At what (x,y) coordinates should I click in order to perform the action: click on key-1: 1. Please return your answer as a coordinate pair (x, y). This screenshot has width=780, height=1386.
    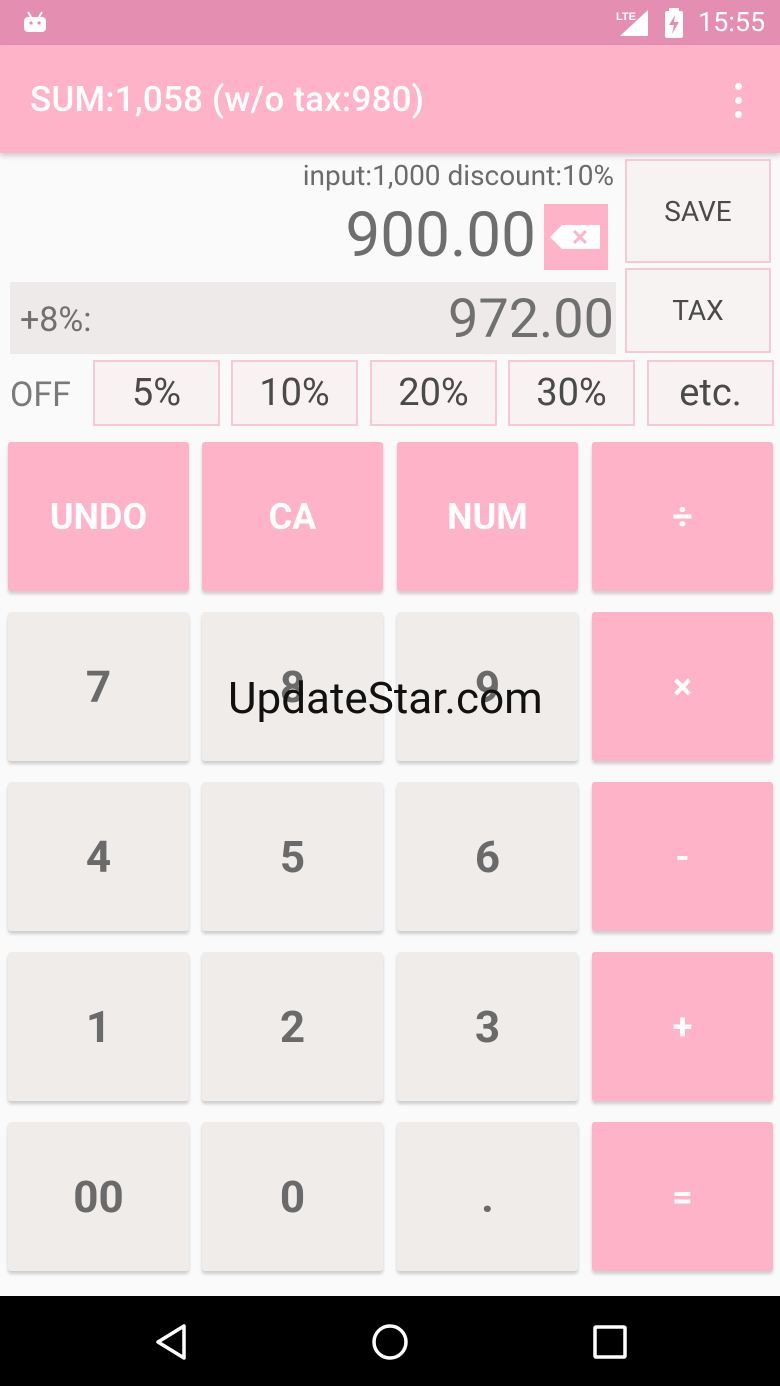
    Looking at the image, I should click on (98, 1026).